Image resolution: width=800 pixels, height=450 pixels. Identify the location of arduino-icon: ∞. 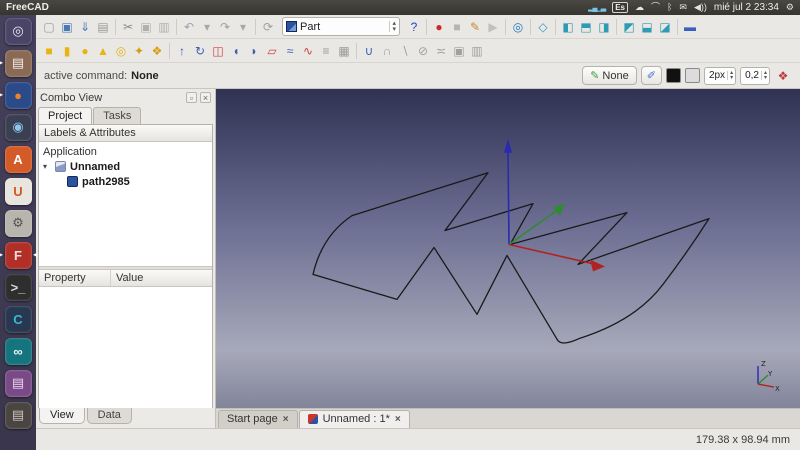
(18, 351).